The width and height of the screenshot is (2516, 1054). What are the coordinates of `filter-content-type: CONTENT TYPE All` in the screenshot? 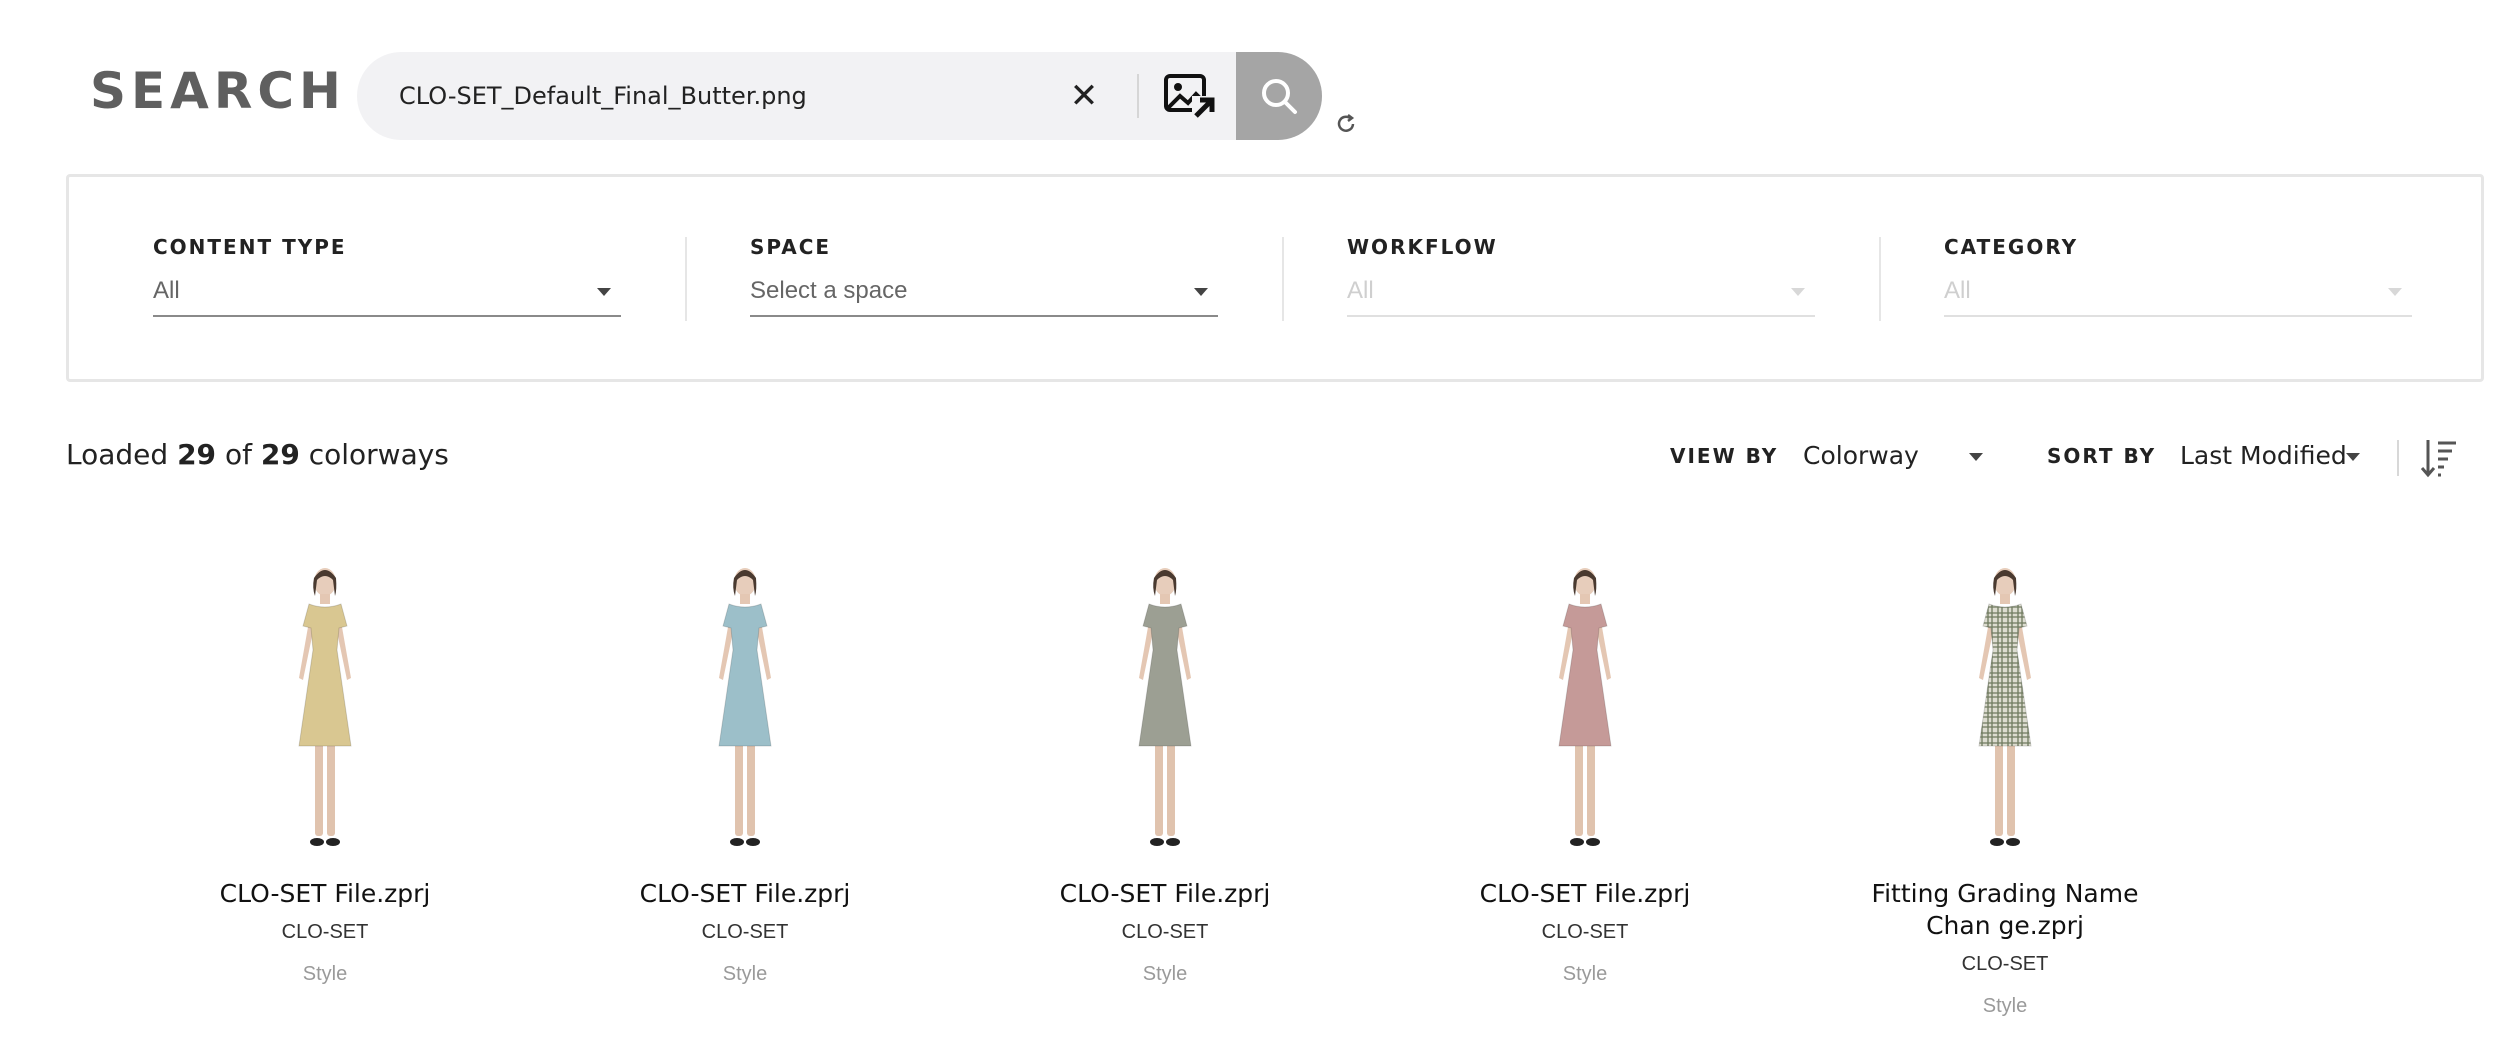 It's located at (387, 276).